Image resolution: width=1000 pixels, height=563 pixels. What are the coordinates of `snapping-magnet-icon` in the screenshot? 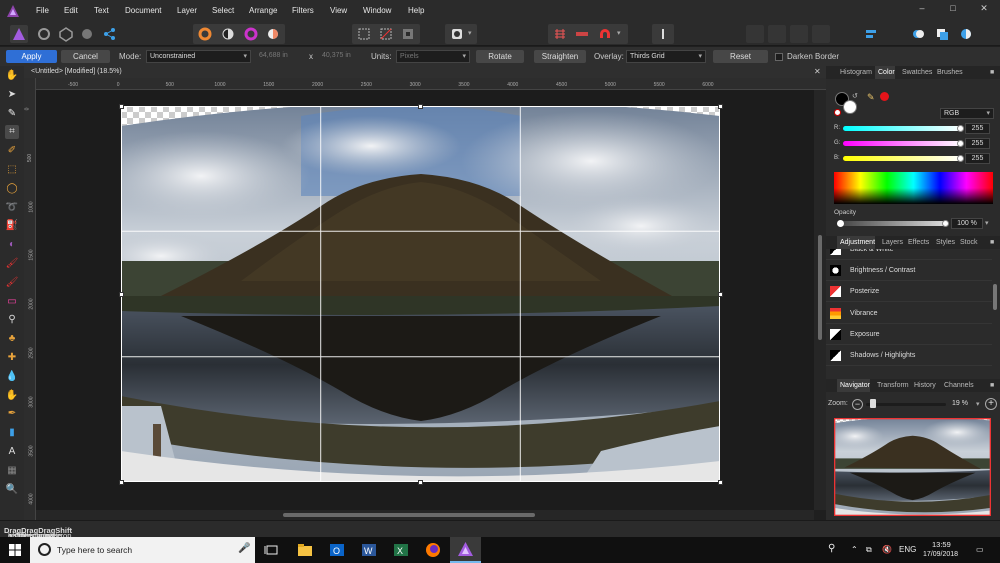 It's located at (605, 34).